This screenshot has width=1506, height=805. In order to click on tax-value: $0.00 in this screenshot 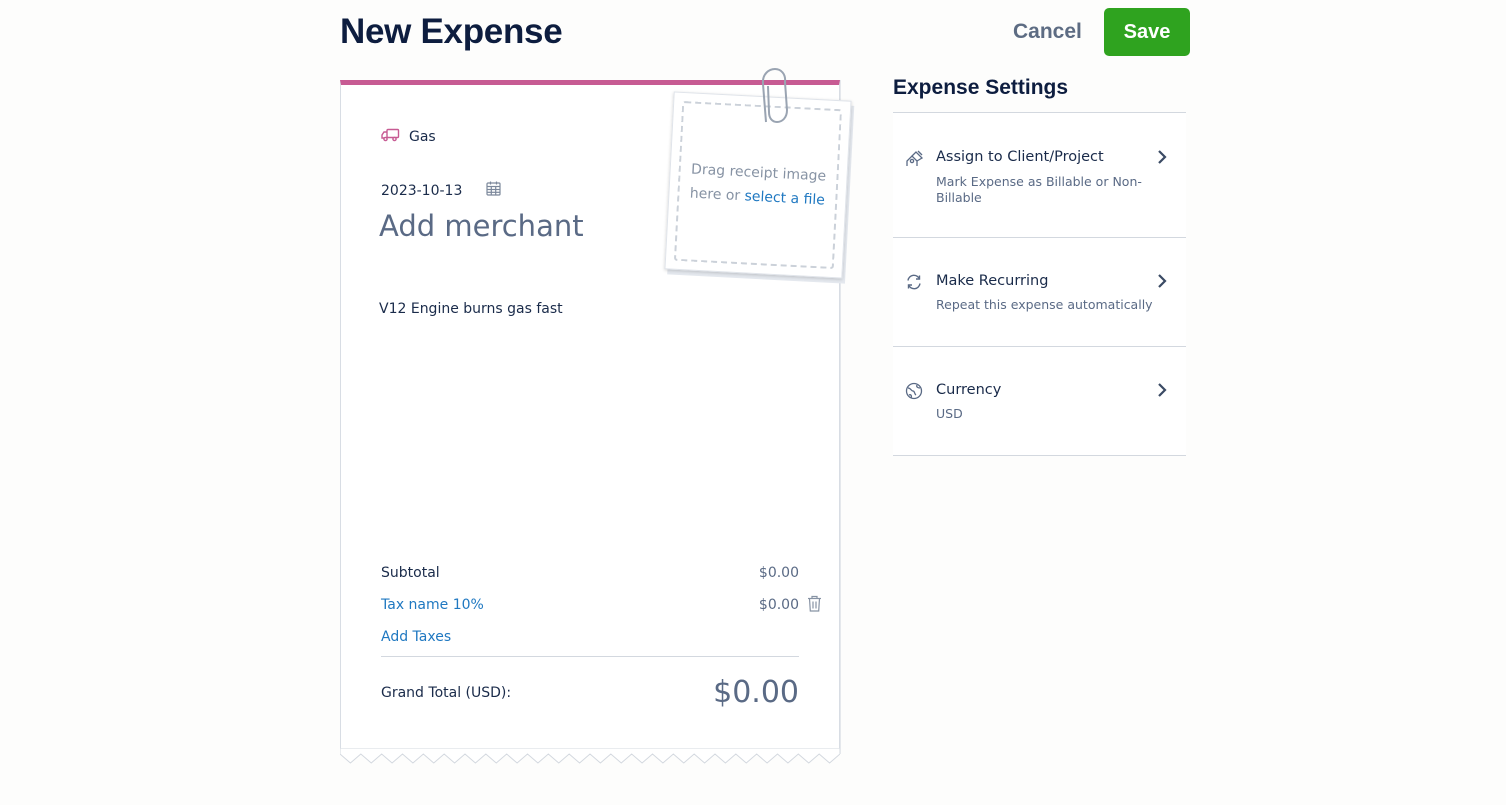, I will do `click(778, 605)`.